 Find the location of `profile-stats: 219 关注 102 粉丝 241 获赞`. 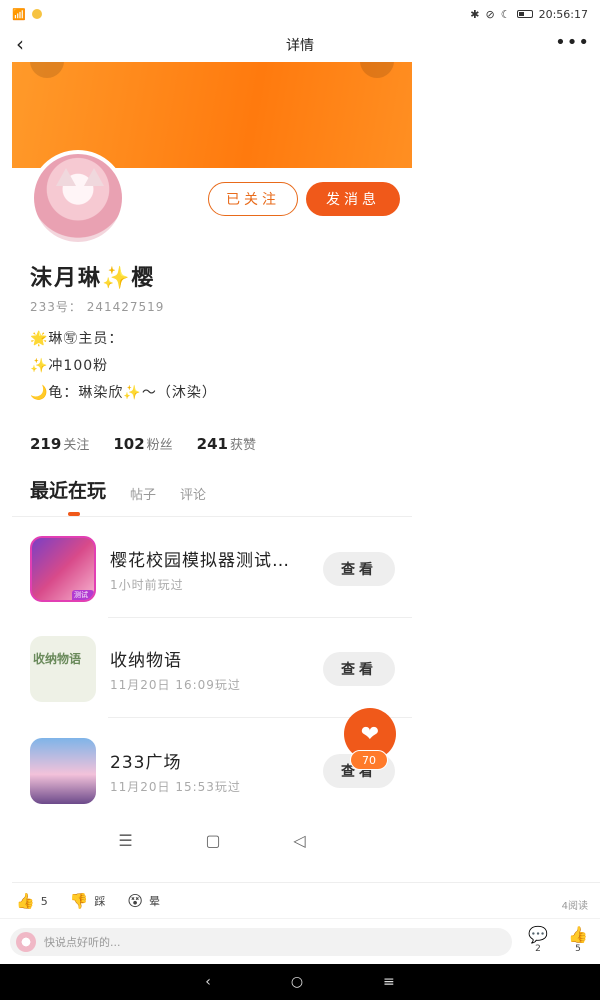

profile-stats: 219 关注 102 粉丝 241 获赞 is located at coordinates (143, 443).